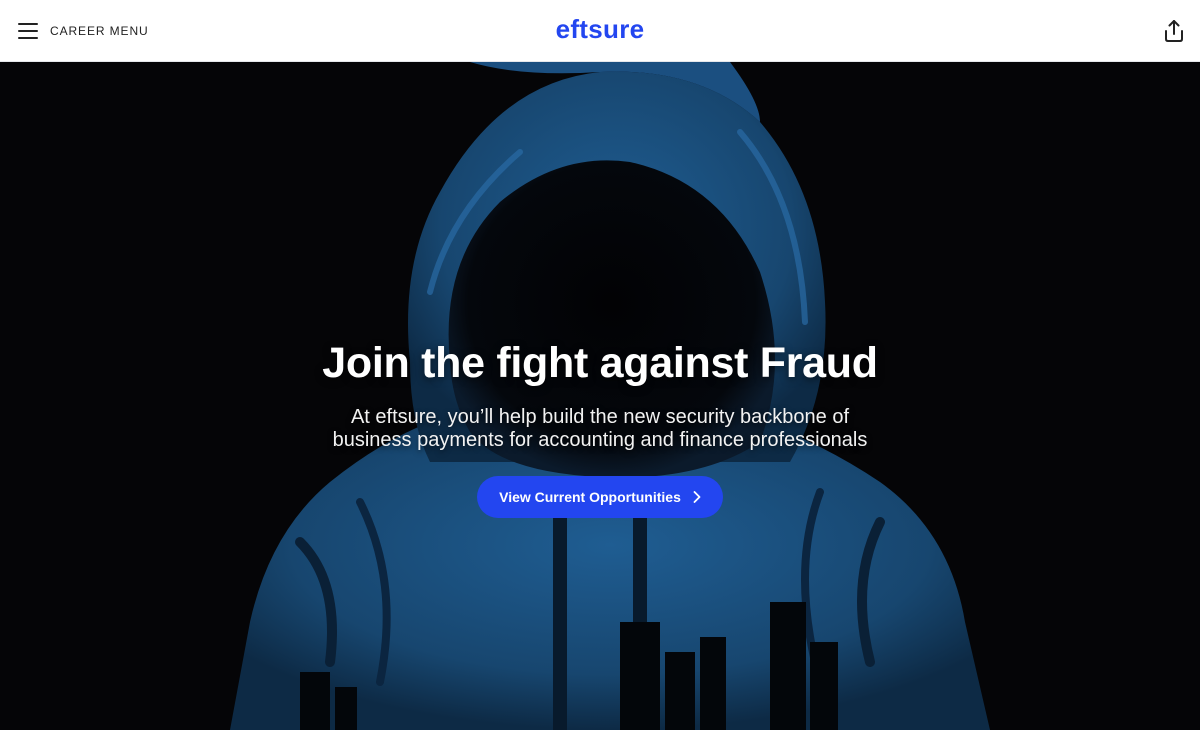 This screenshot has height=730, width=1200. Describe the element at coordinates (697, 497) in the screenshot. I see `chevron-right-icon` at that location.